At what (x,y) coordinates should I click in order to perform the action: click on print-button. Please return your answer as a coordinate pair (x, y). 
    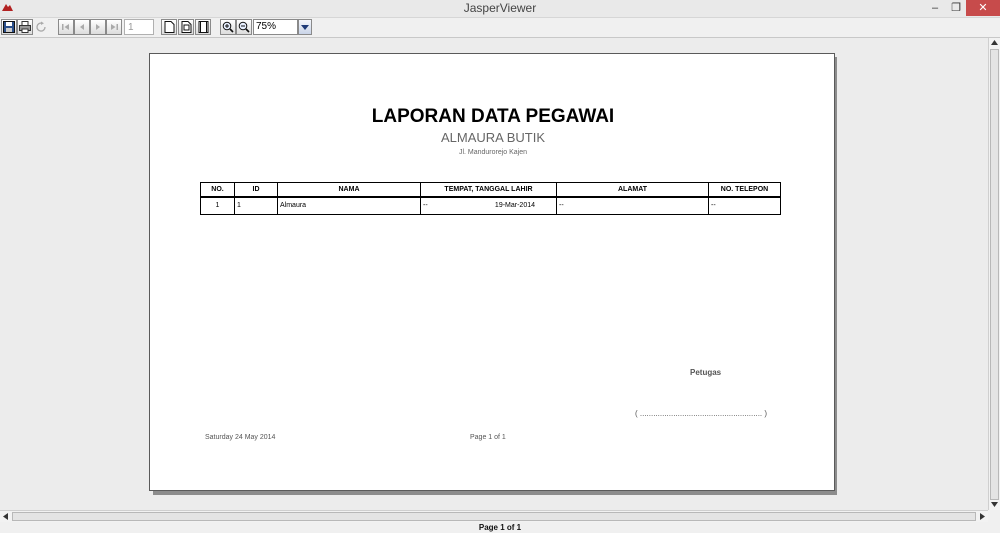
    Looking at the image, I should click on (25, 27).